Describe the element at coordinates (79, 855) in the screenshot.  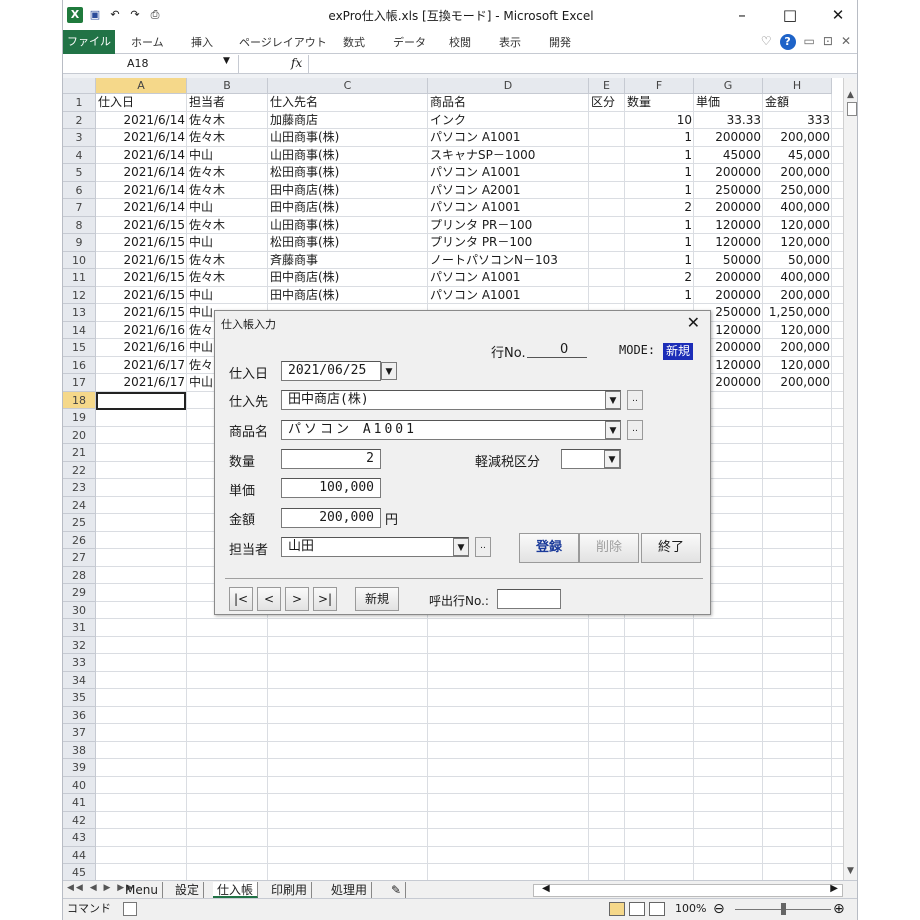
I see `row-header: 44` at that location.